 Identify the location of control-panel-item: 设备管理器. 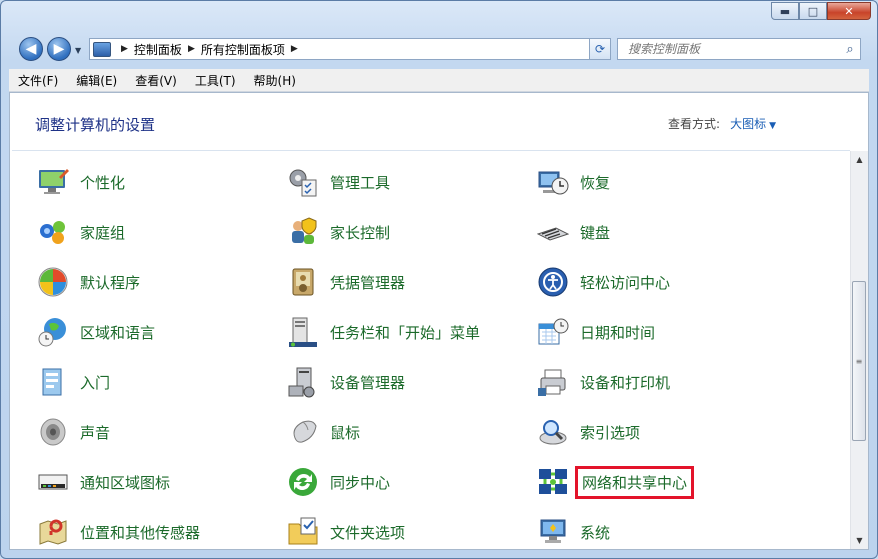
(345, 382).